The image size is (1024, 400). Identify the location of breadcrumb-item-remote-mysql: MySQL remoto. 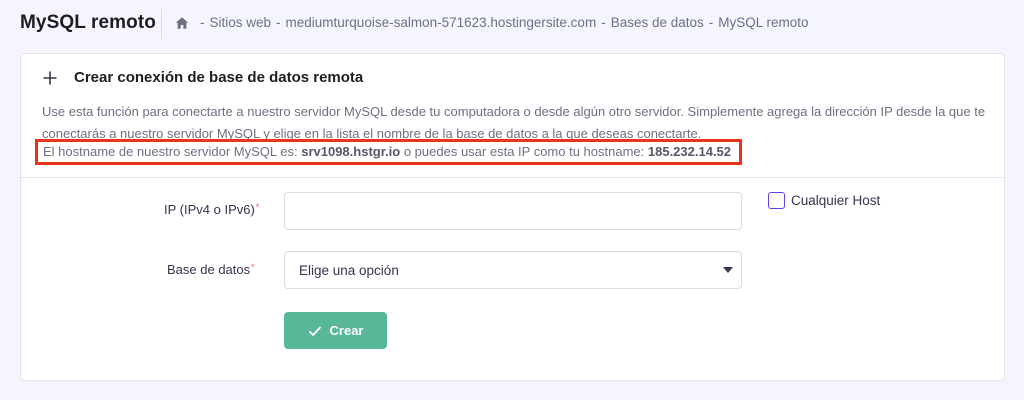
(763, 22).